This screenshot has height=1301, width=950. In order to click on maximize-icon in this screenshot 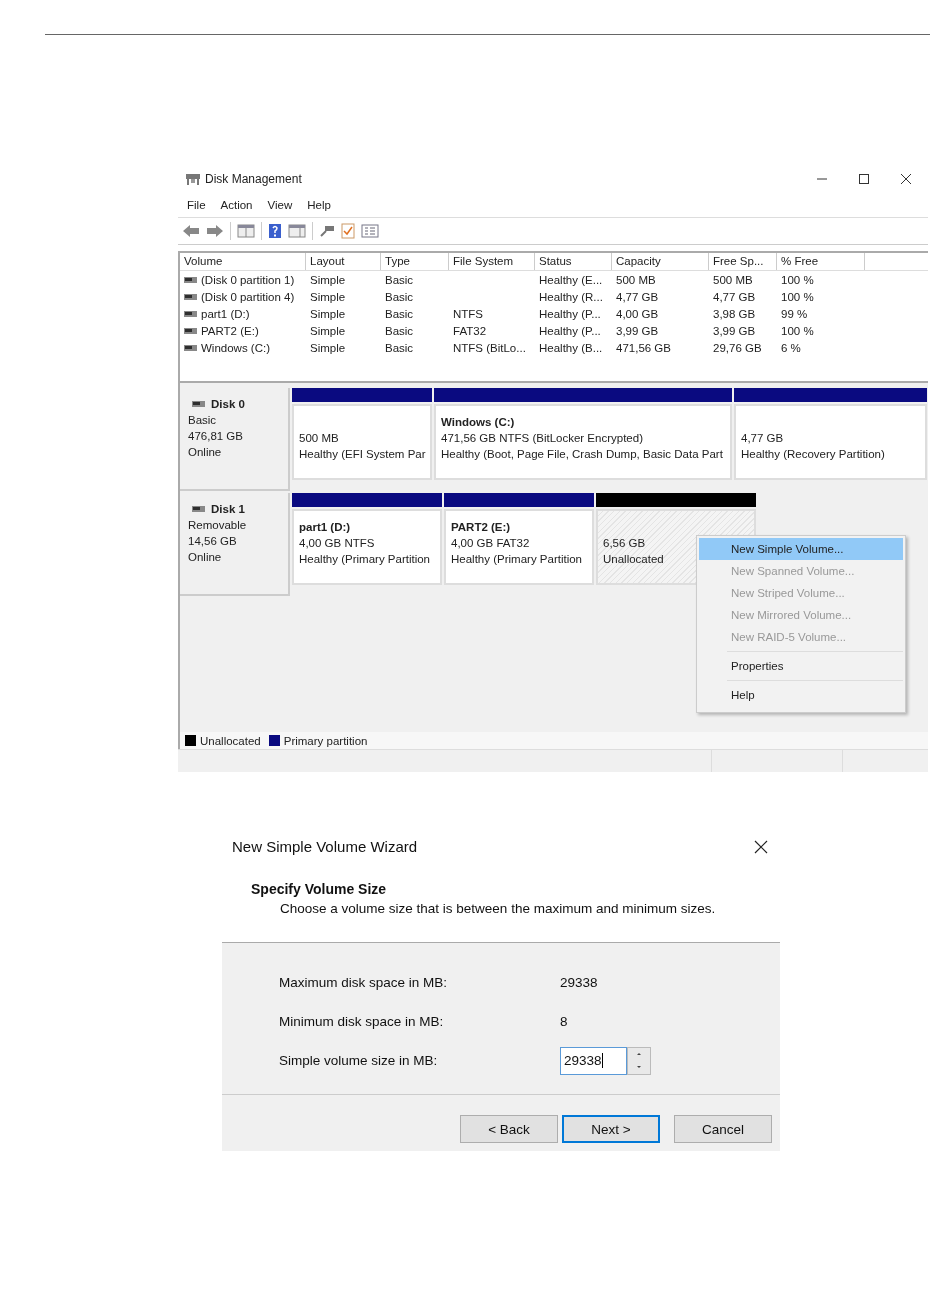, I will do `click(864, 178)`.